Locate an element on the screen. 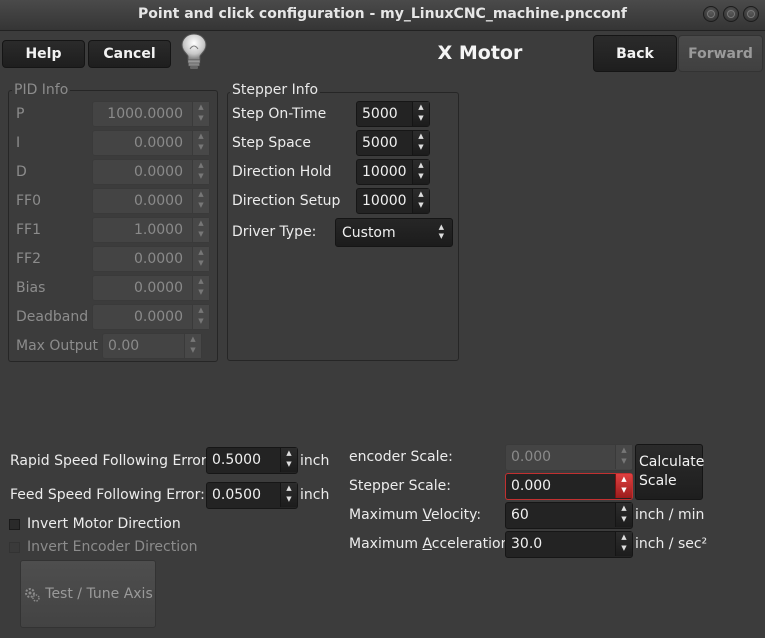 This screenshot has height=638, width=765. updown-icon: ▲ ▼ is located at coordinates (441, 231).